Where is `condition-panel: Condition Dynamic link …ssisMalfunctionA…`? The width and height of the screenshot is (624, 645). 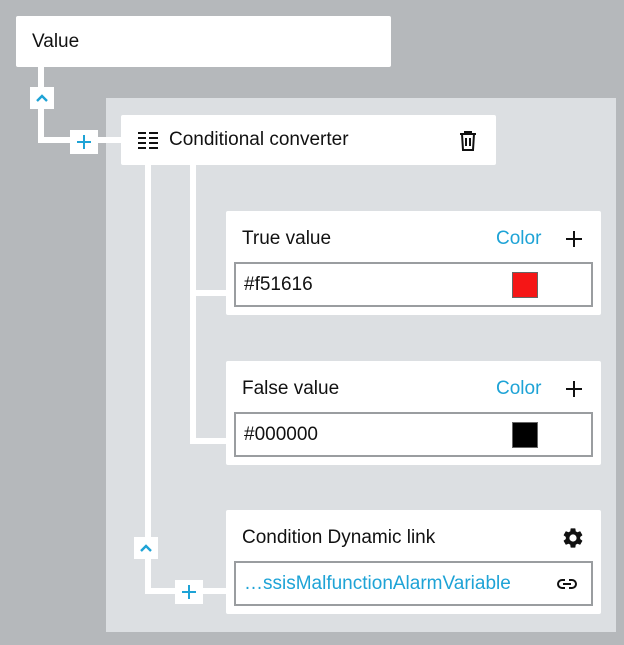 condition-panel: Condition Dynamic link …ssisMalfunctionA… is located at coordinates (413, 562).